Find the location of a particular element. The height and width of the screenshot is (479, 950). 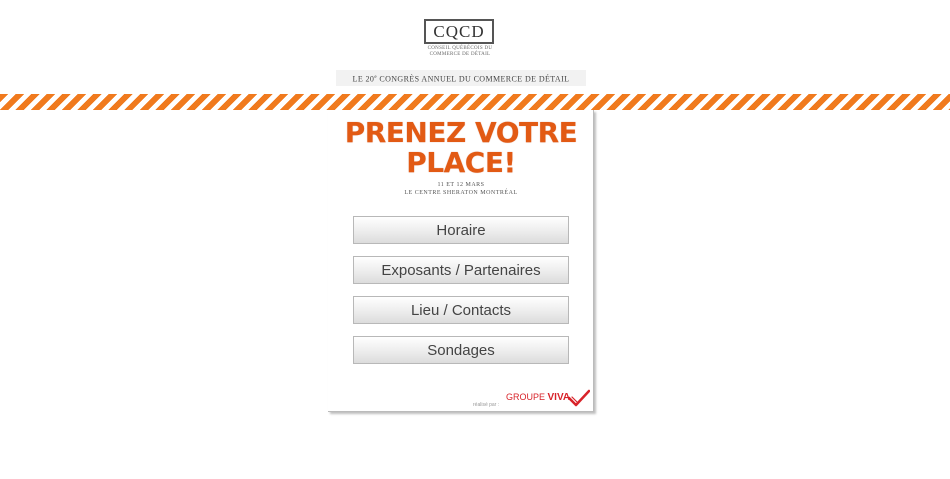

sondages-button: Sondages is located at coordinates (461, 350).